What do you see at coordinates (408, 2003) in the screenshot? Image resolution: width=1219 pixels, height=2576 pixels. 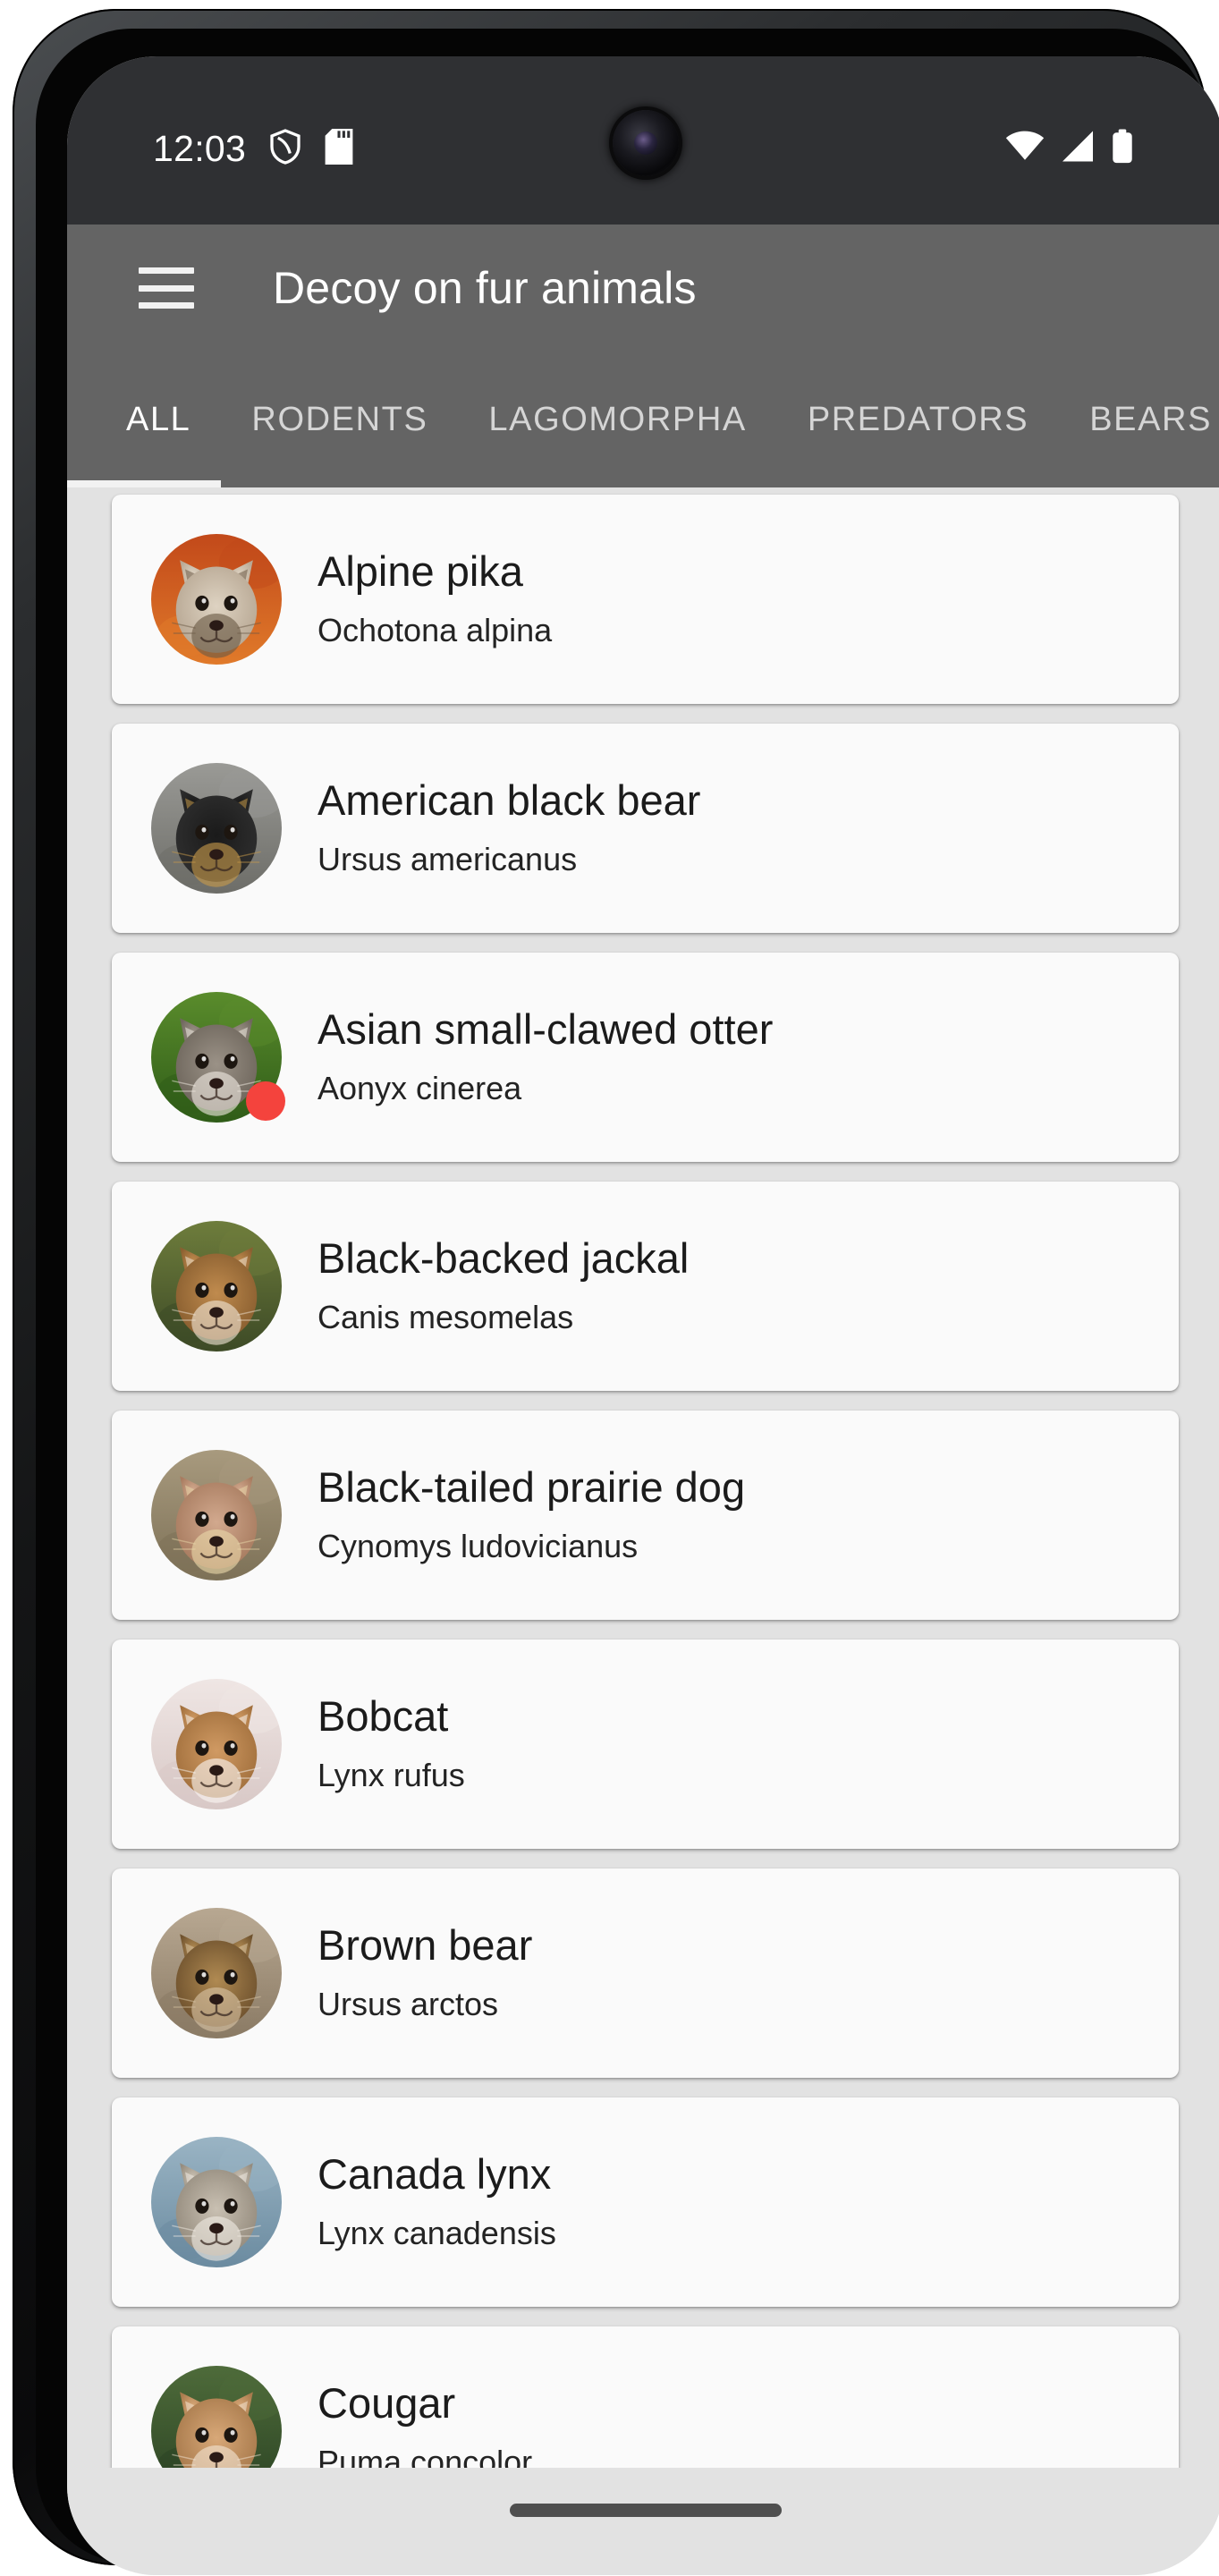 I see `animal-scientific-name: Ursus arctos` at bounding box center [408, 2003].